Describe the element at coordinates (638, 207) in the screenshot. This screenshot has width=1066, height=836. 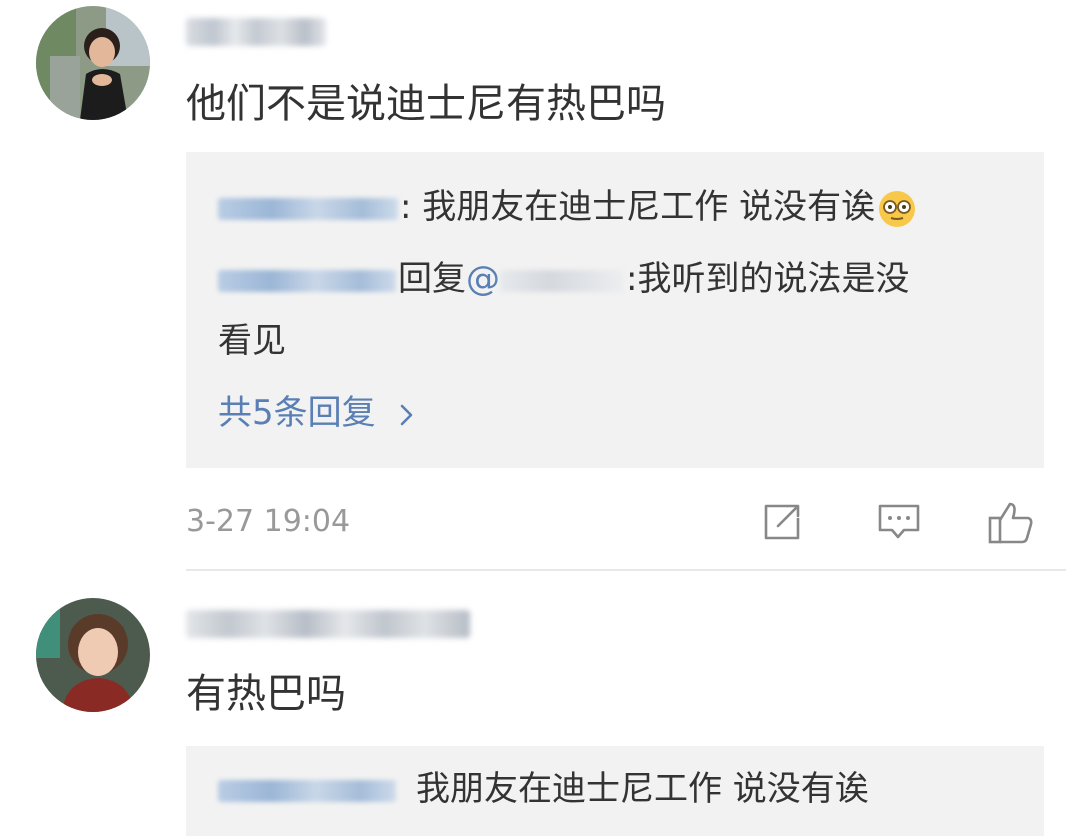
I see `reply-text: : 我朋友在迪士尼工作 说没有诶` at that location.